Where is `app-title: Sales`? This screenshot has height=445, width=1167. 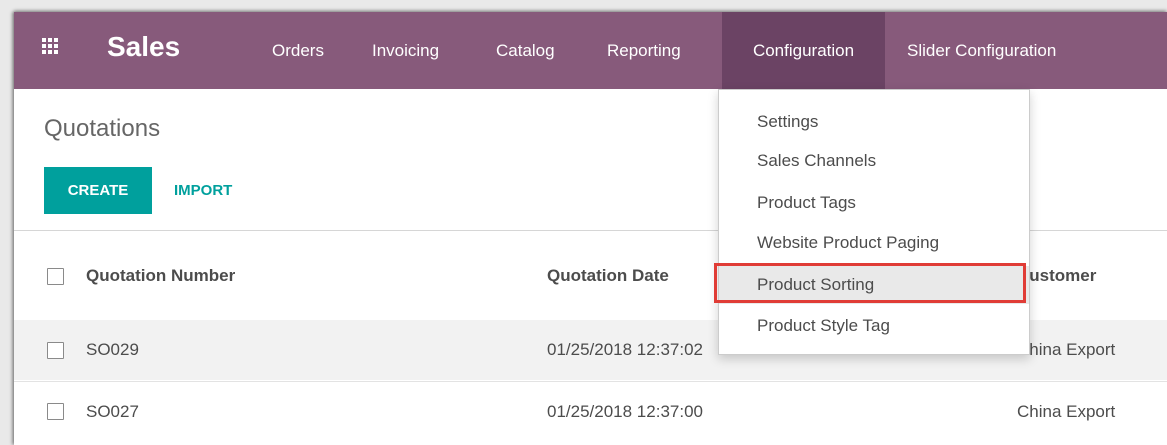
app-title: Sales is located at coordinates (143, 47).